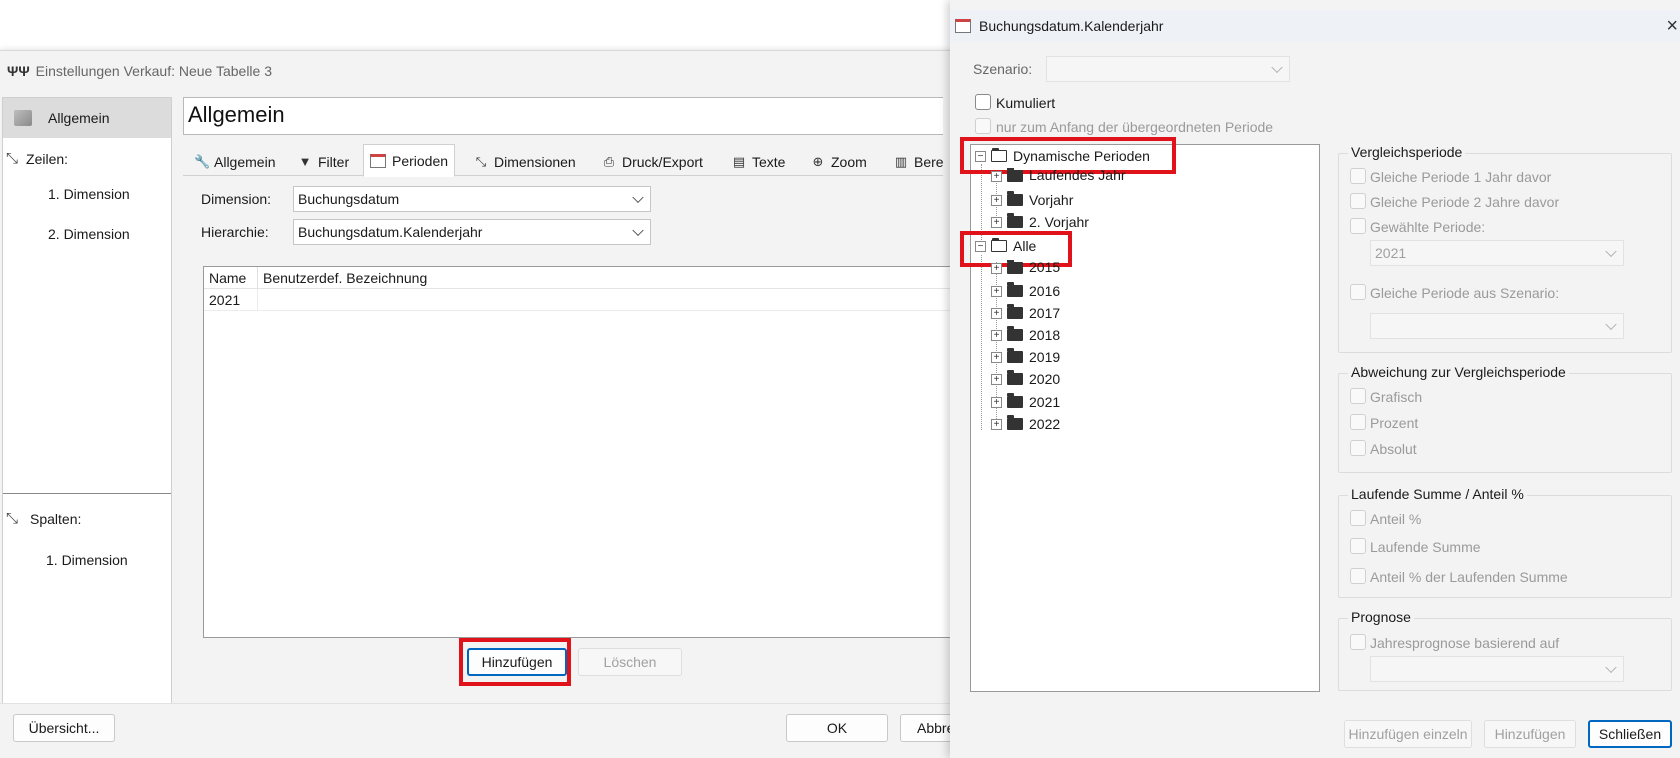 This screenshot has width=1680, height=758. What do you see at coordinates (983, 102) in the screenshot?
I see `kumuliert-checkbox` at bounding box center [983, 102].